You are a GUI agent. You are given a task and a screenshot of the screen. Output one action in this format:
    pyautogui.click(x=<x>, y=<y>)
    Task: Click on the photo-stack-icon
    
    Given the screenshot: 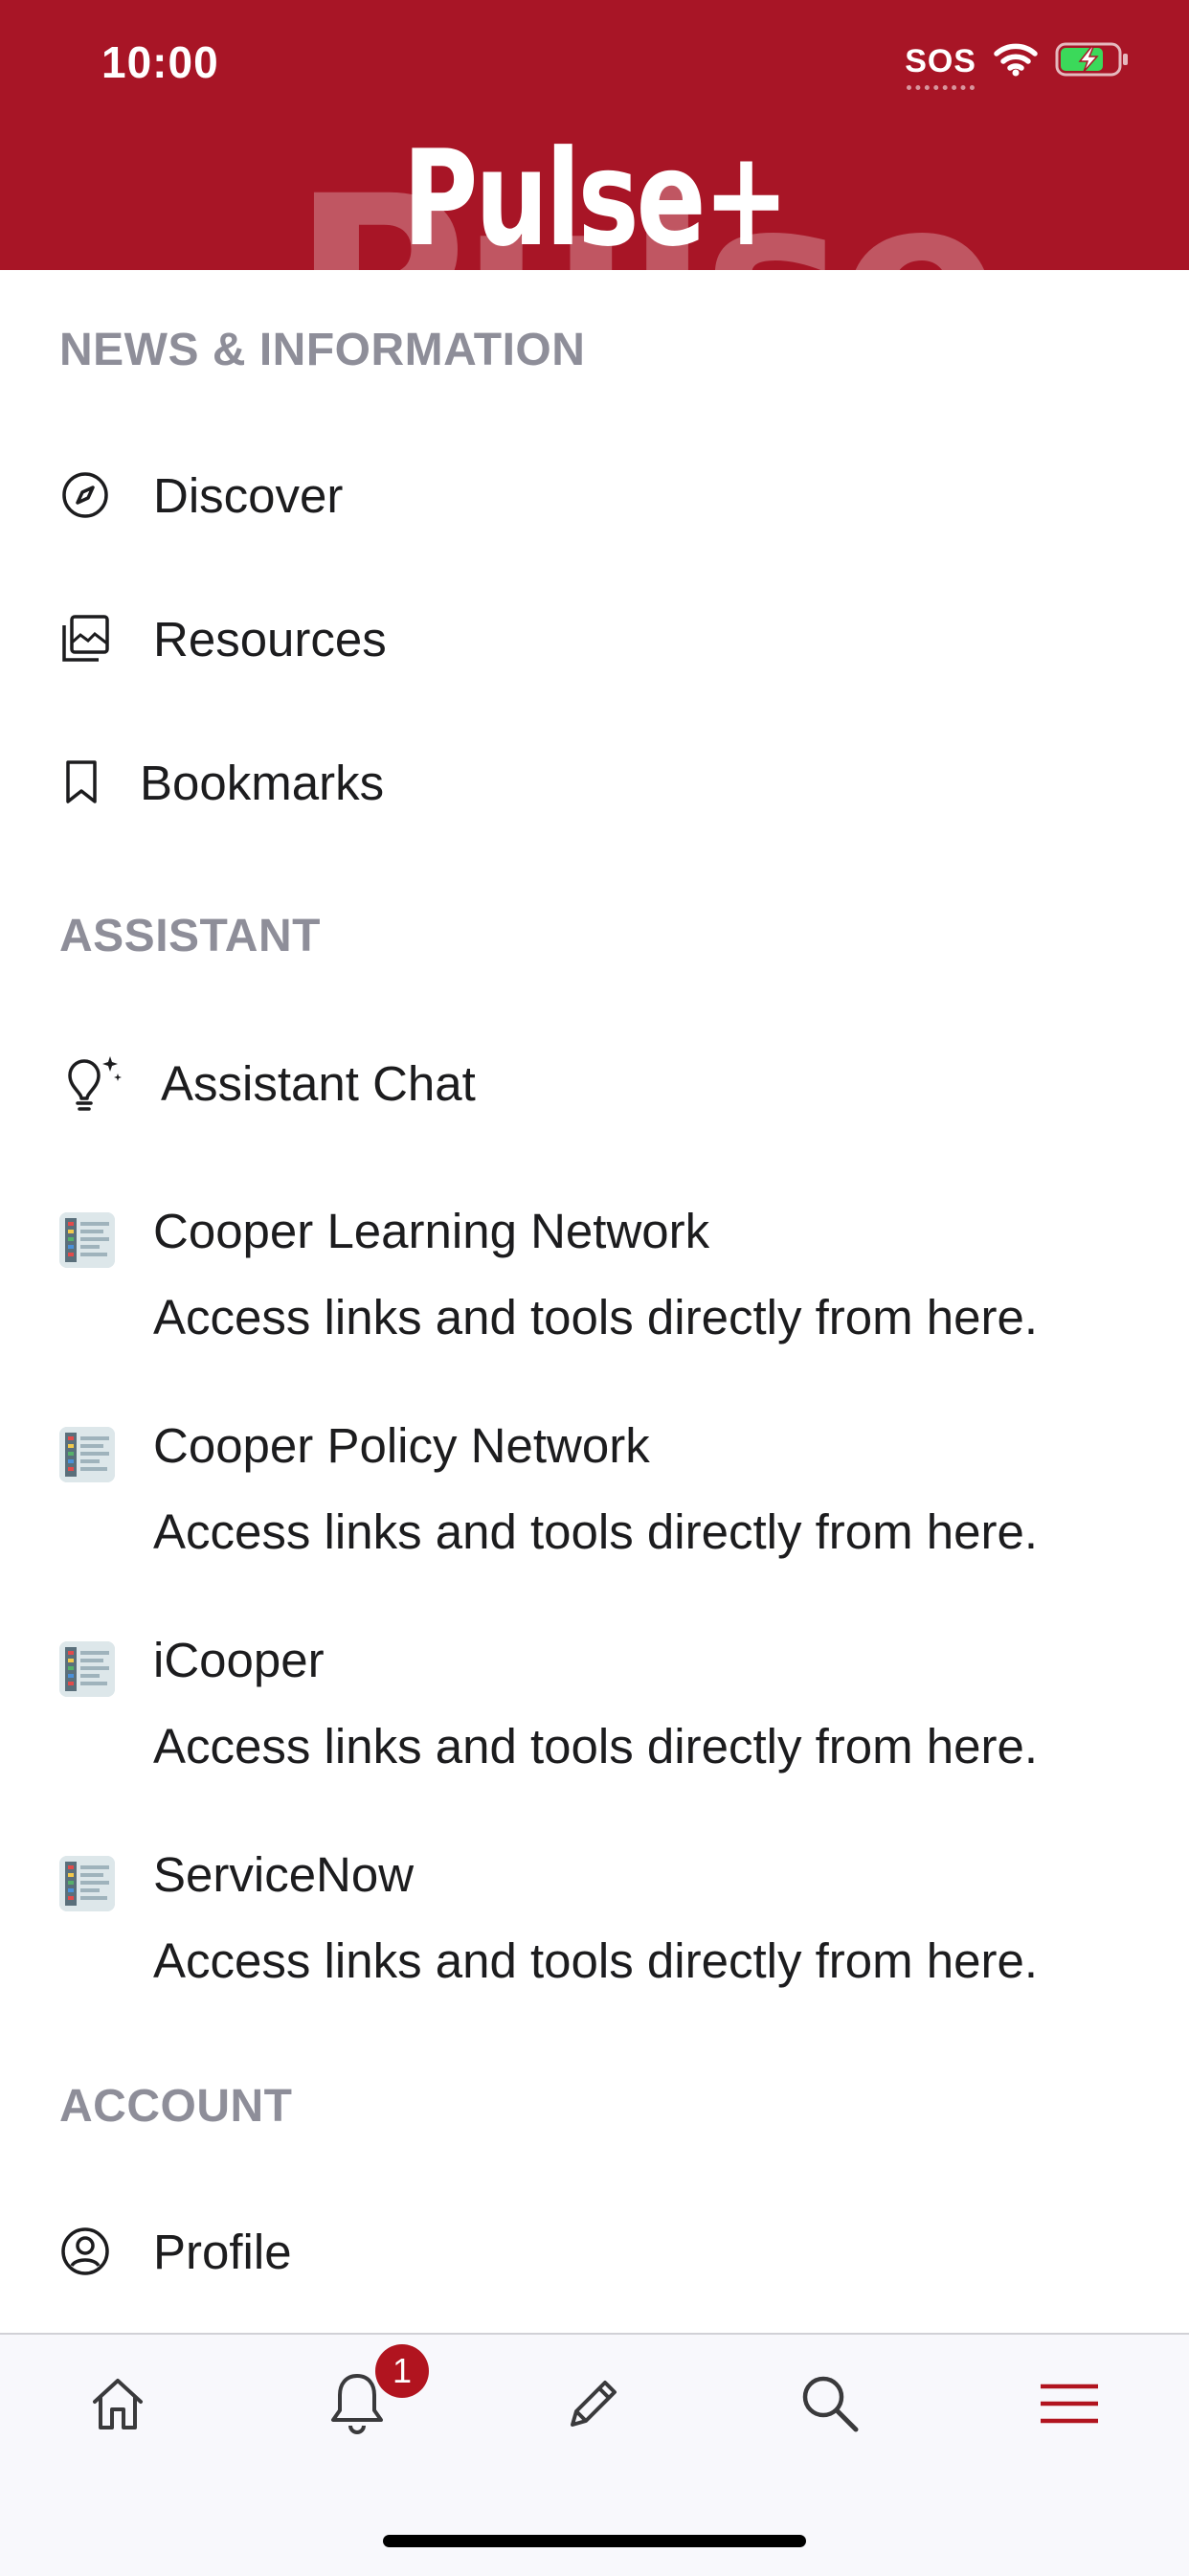 What is the action you would take?
    pyautogui.click(x=85, y=639)
    